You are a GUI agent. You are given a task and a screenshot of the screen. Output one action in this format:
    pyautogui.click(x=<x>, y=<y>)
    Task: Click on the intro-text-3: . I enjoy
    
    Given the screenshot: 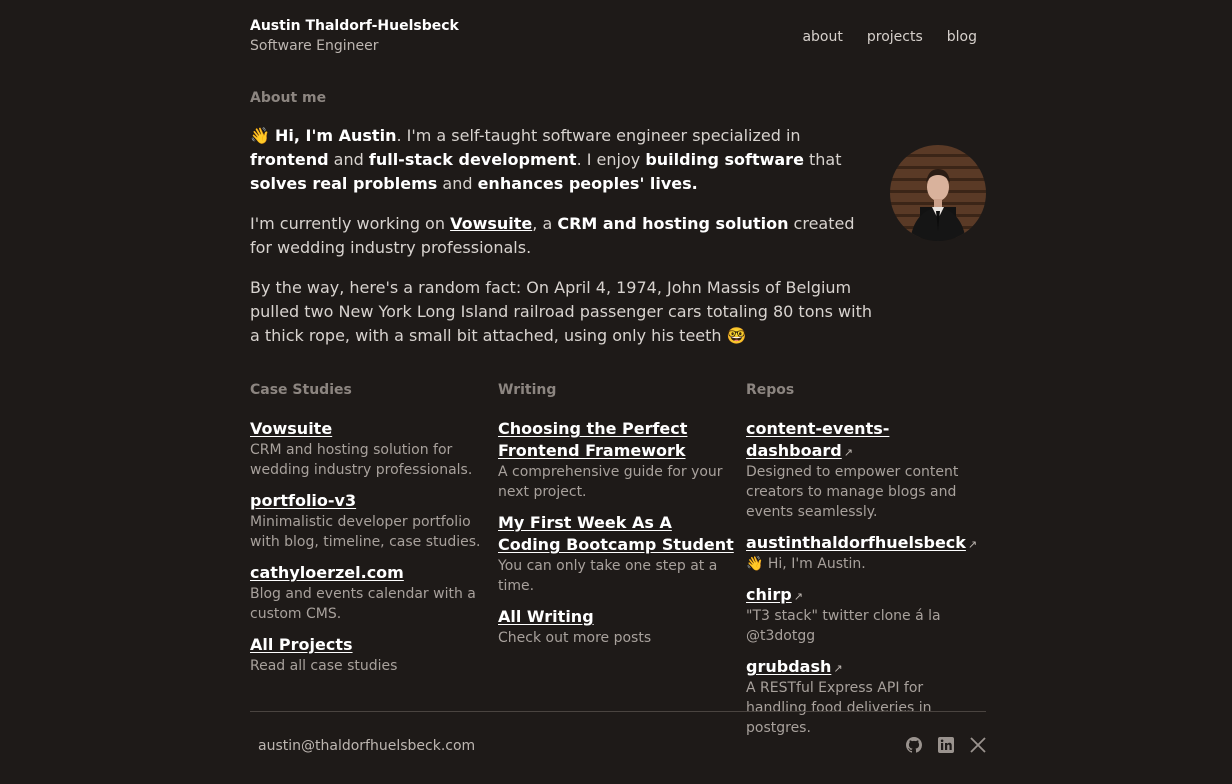 What is the action you would take?
    pyautogui.click(x=611, y=159)
    